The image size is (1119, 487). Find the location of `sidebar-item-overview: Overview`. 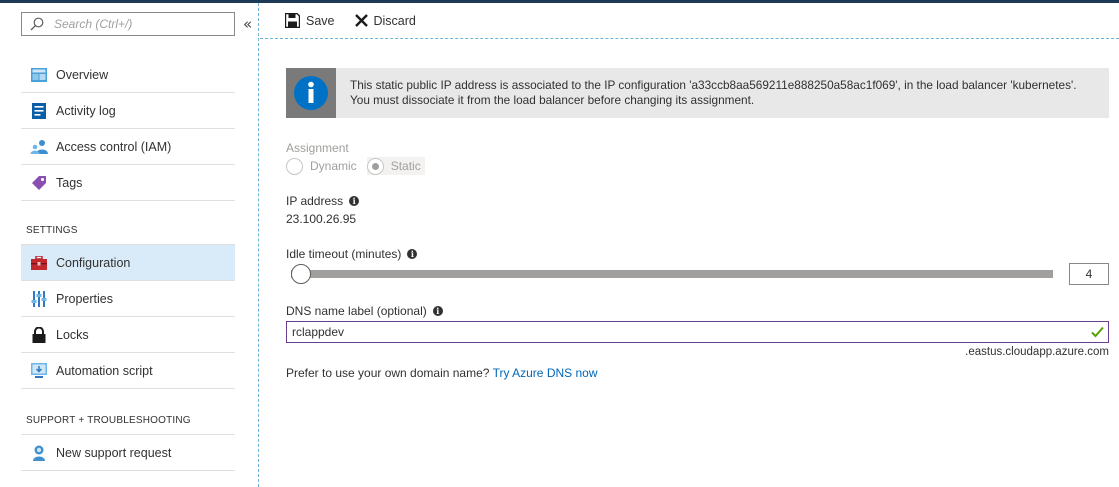

sidebar-item-overview: Overview is located at coordinates (128, 75).